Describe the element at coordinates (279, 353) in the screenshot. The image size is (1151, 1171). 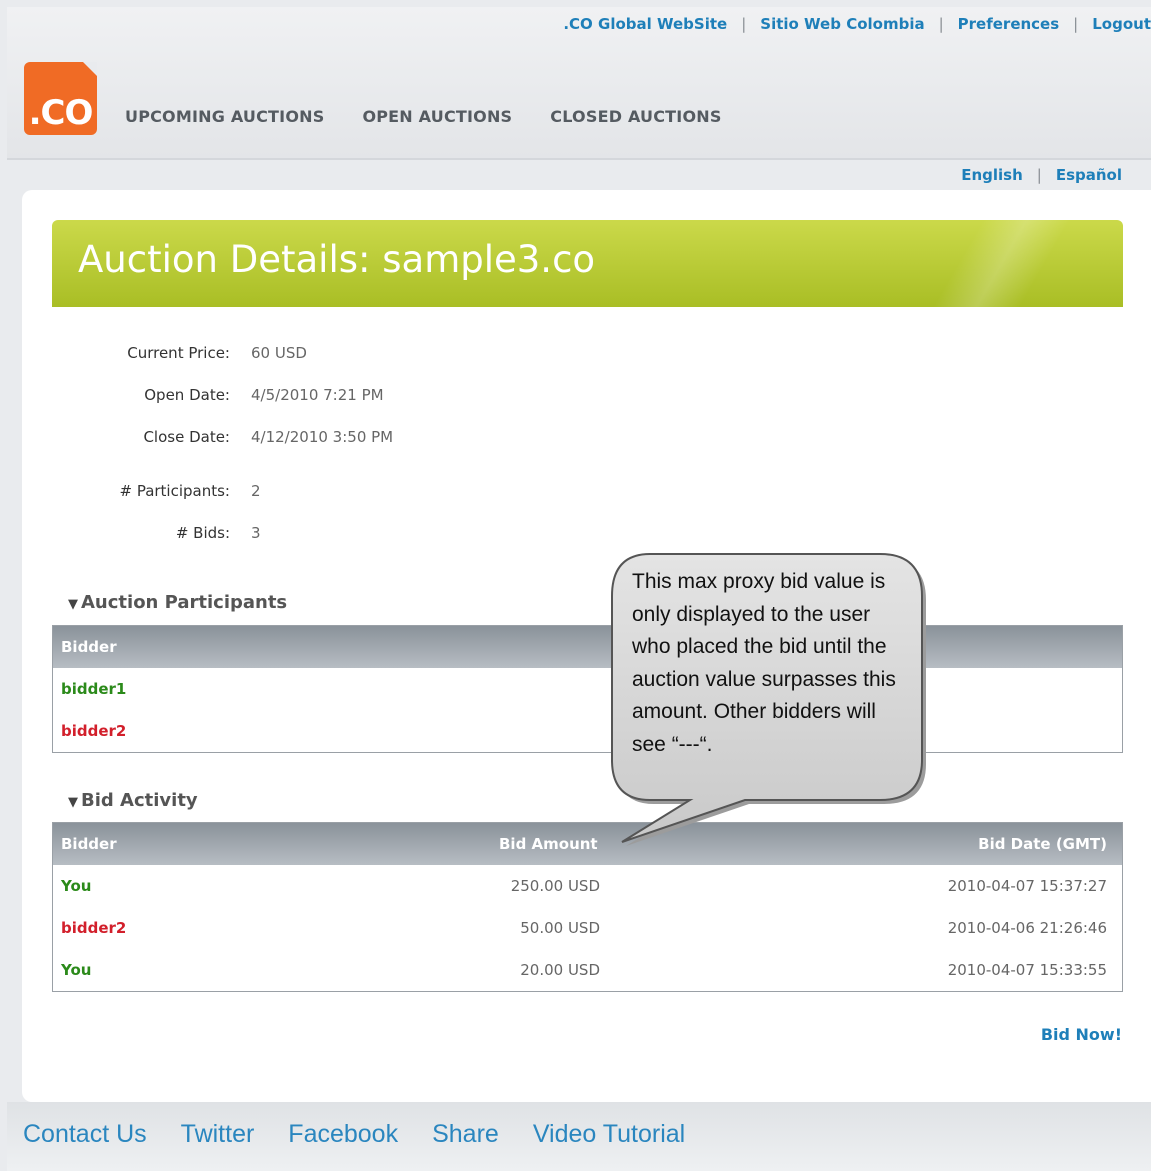
I see `detail-value: 60 USD` at that location.